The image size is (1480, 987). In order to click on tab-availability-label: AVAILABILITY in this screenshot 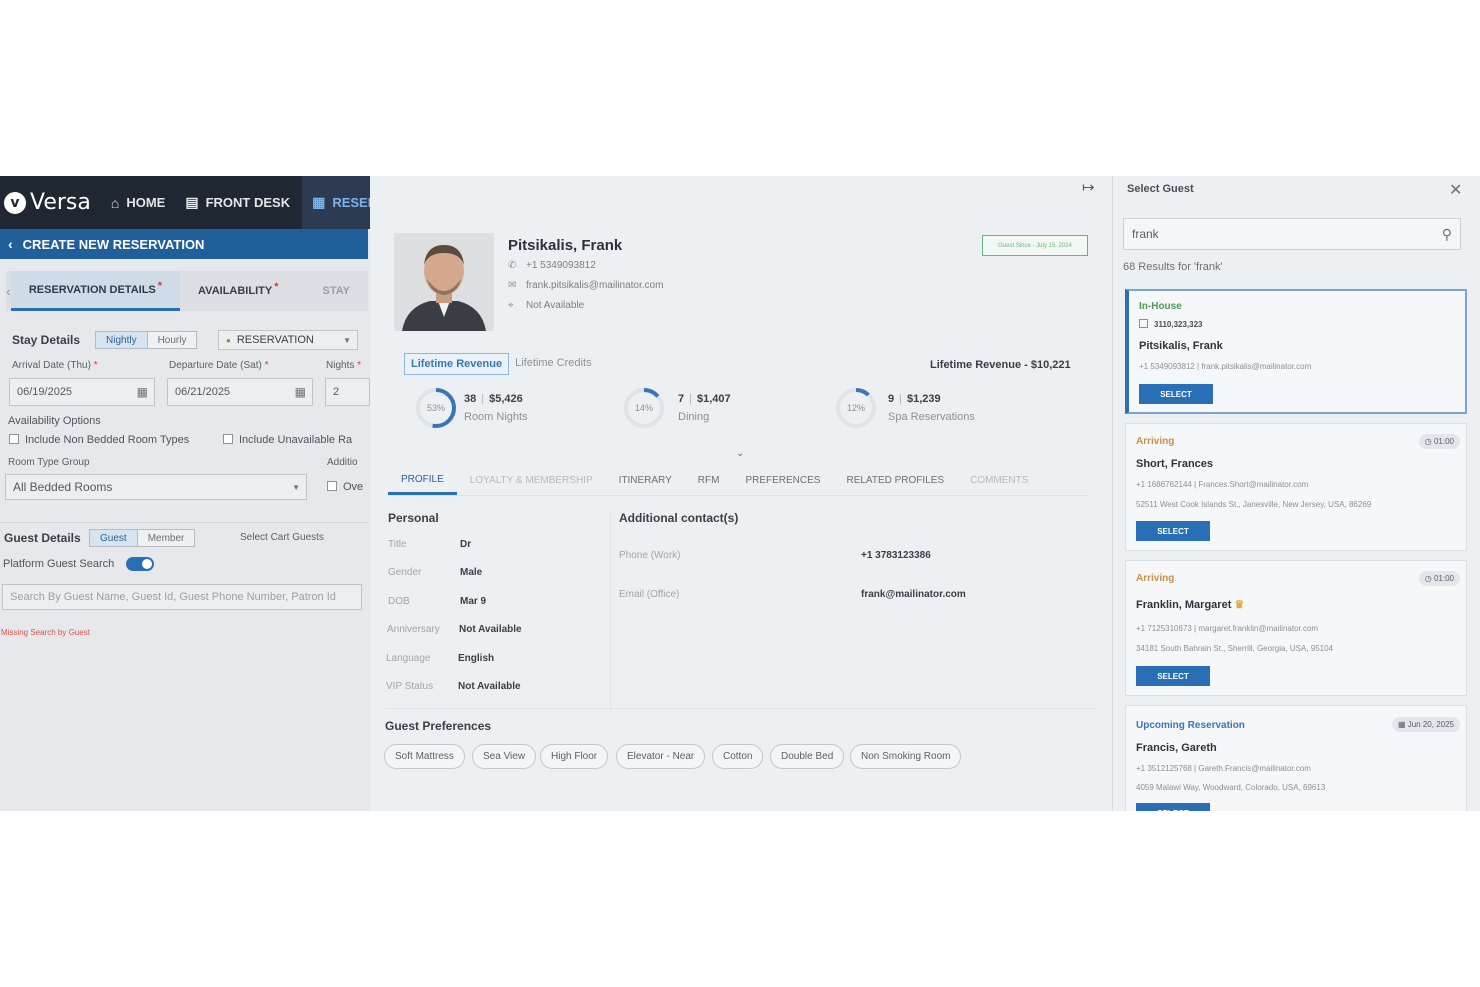, I will do `click(235, 291)`.